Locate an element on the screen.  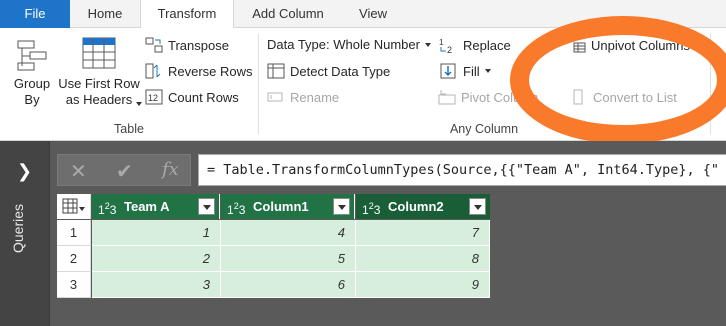
column-header-label: Column2 is located at coordinates (416, 206).